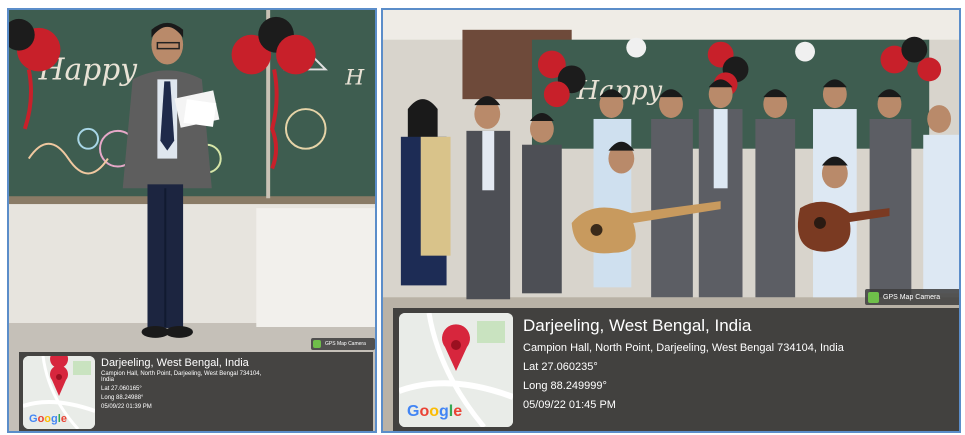 This screenshot has height=435, width=965. What do you see at coordinates (345, 344) in the screenshot?
I see `gps-badge-label: GPS Map Camera` at bounding box center [345, 344].